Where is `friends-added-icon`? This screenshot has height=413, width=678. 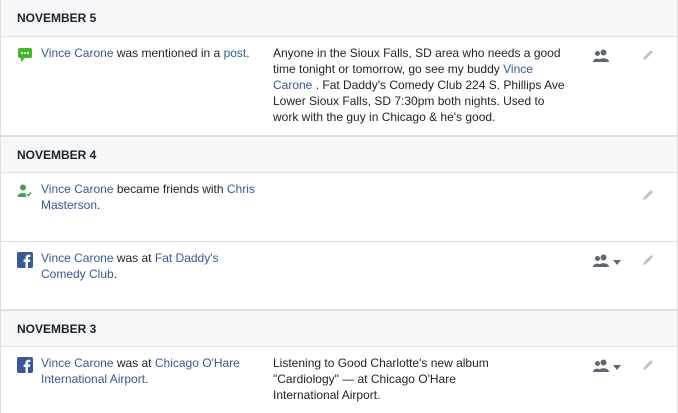
friends-added-icon is located at coordinates (25, 191).